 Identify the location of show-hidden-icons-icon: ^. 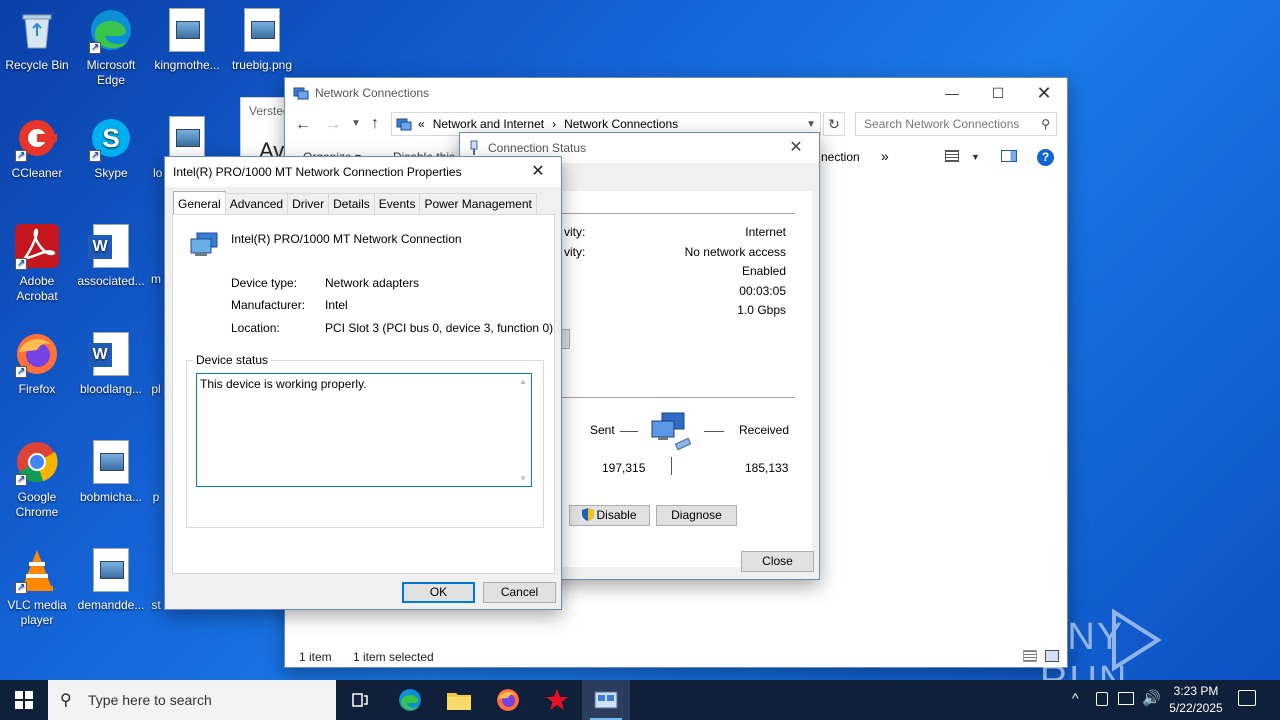
(1075, 698).